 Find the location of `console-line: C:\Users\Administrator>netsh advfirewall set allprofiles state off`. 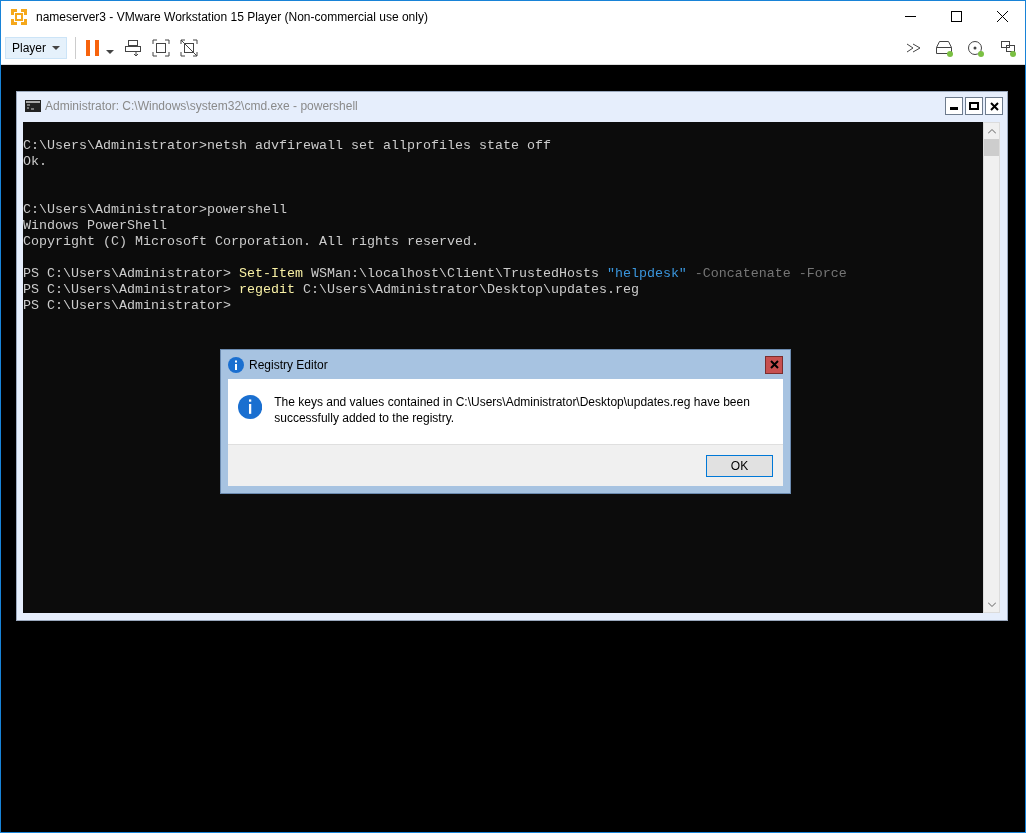

console-line: C:\Users\Administrator>netsh advfirewall set allprofiles state off is located at coordinates (287, 146).